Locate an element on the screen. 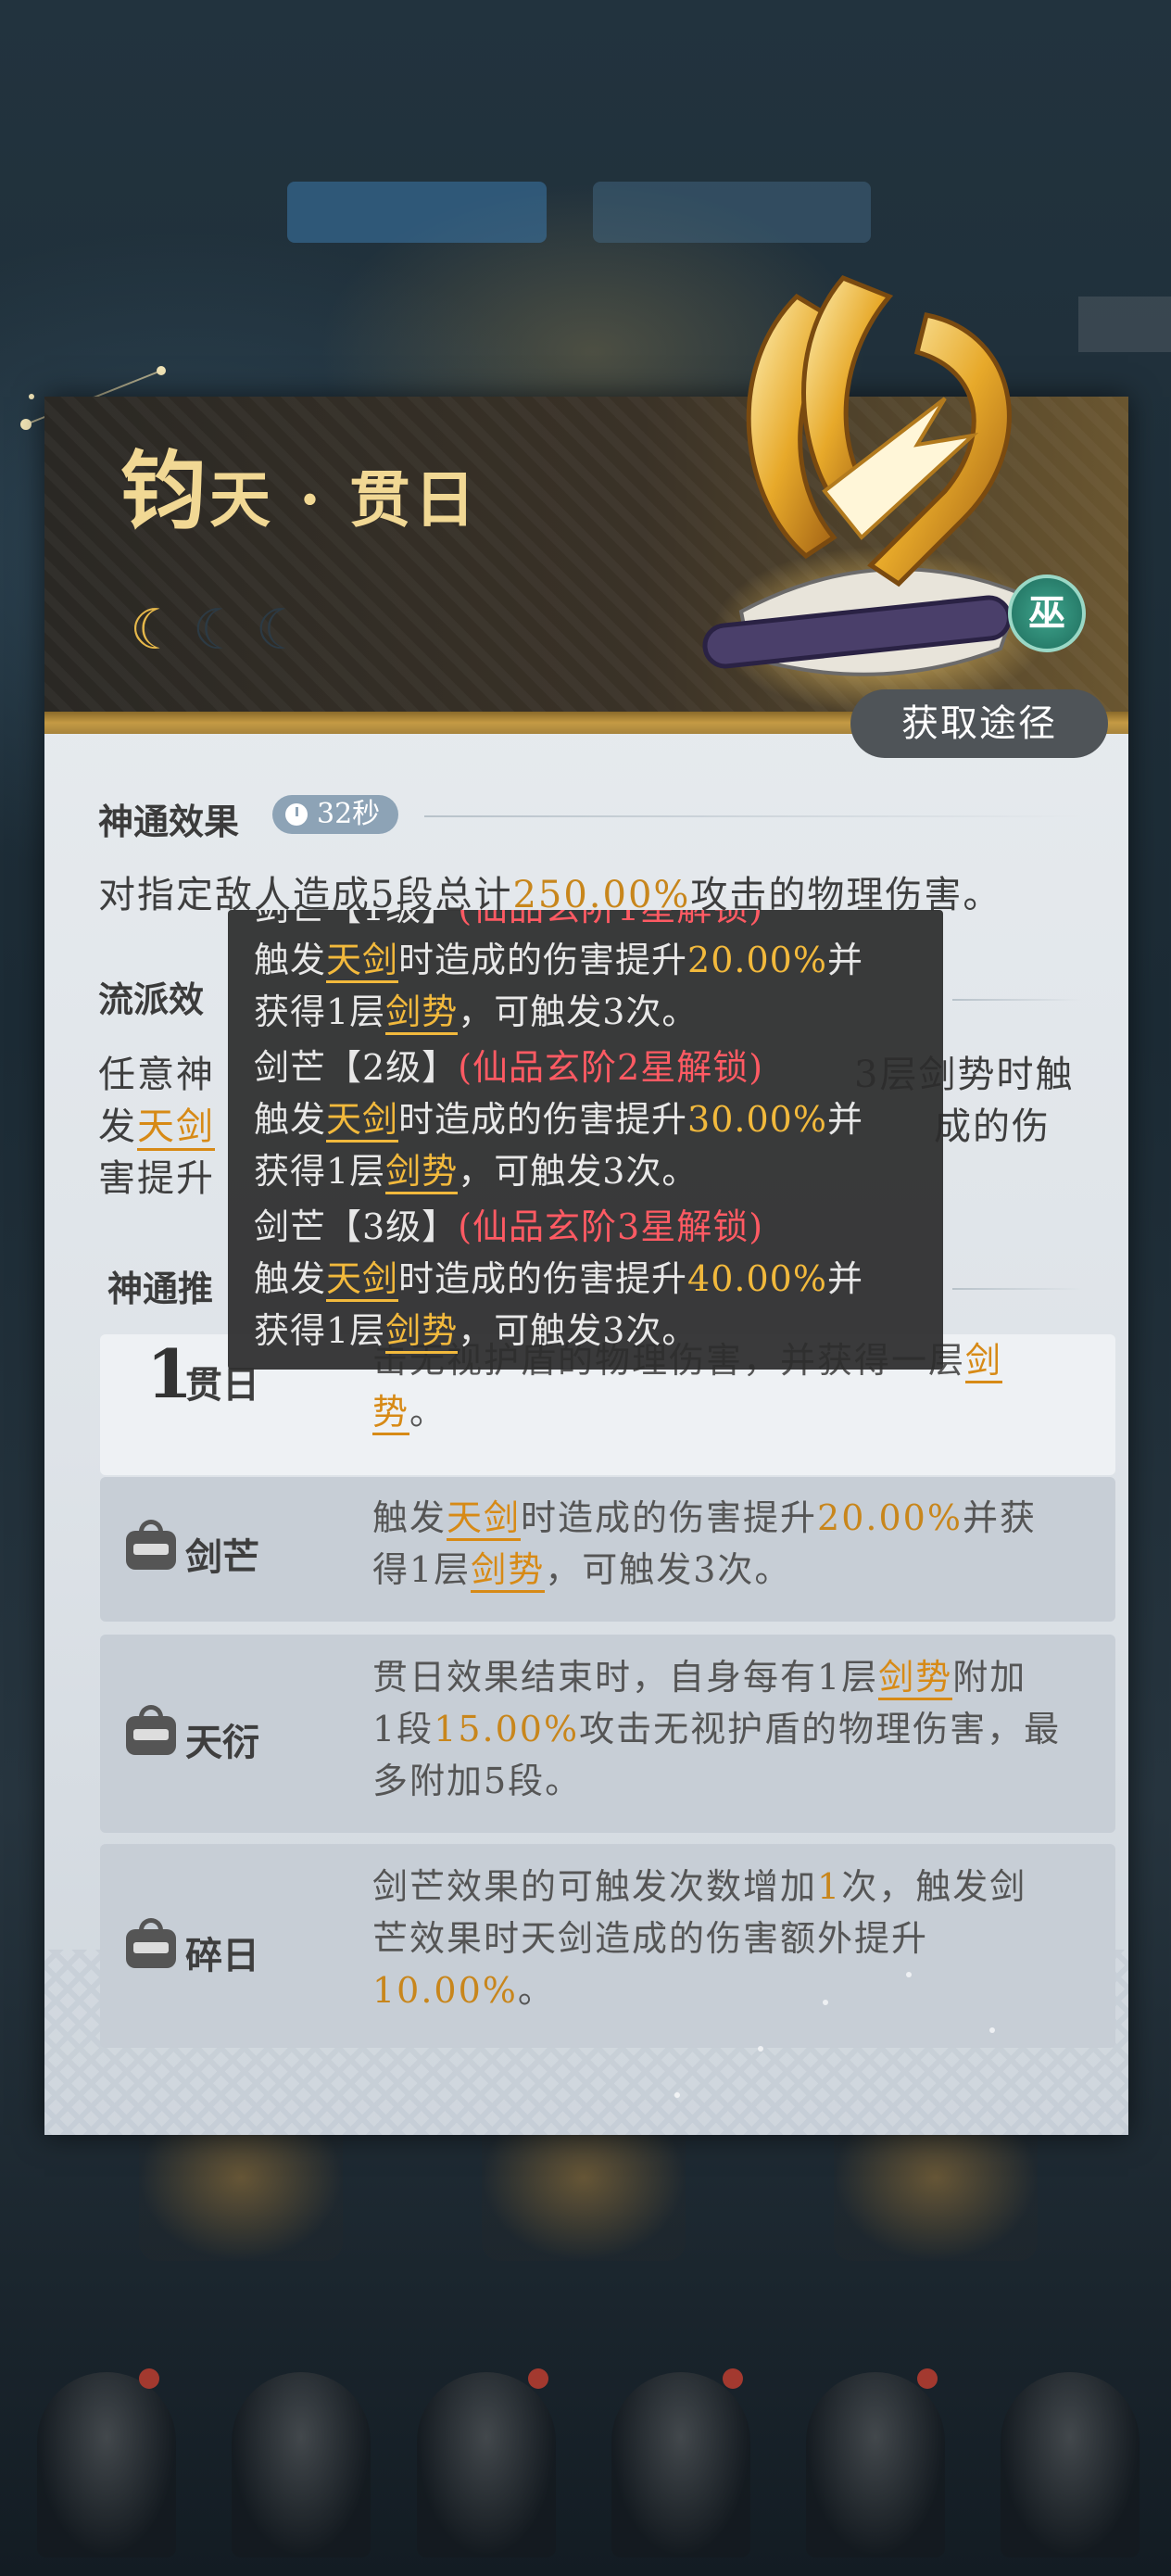 This screenshot has width=1171, height=2576. row-desc-text: 攻击无视护盾的物理伤害，最 is located at coordinates (821, 1729).